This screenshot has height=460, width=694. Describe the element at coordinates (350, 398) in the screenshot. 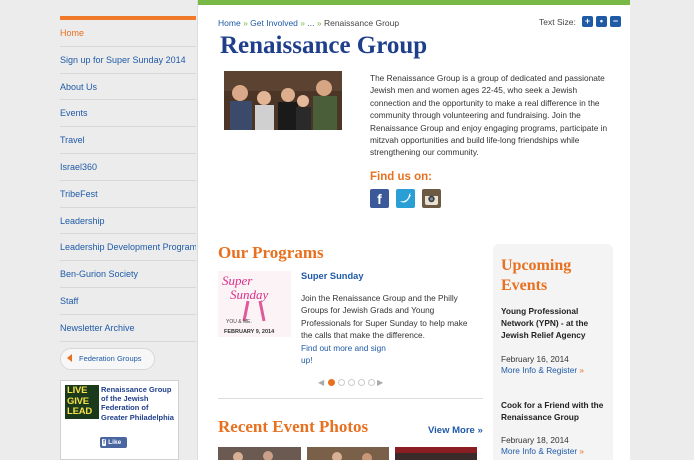

I see `section-divider` at that location.